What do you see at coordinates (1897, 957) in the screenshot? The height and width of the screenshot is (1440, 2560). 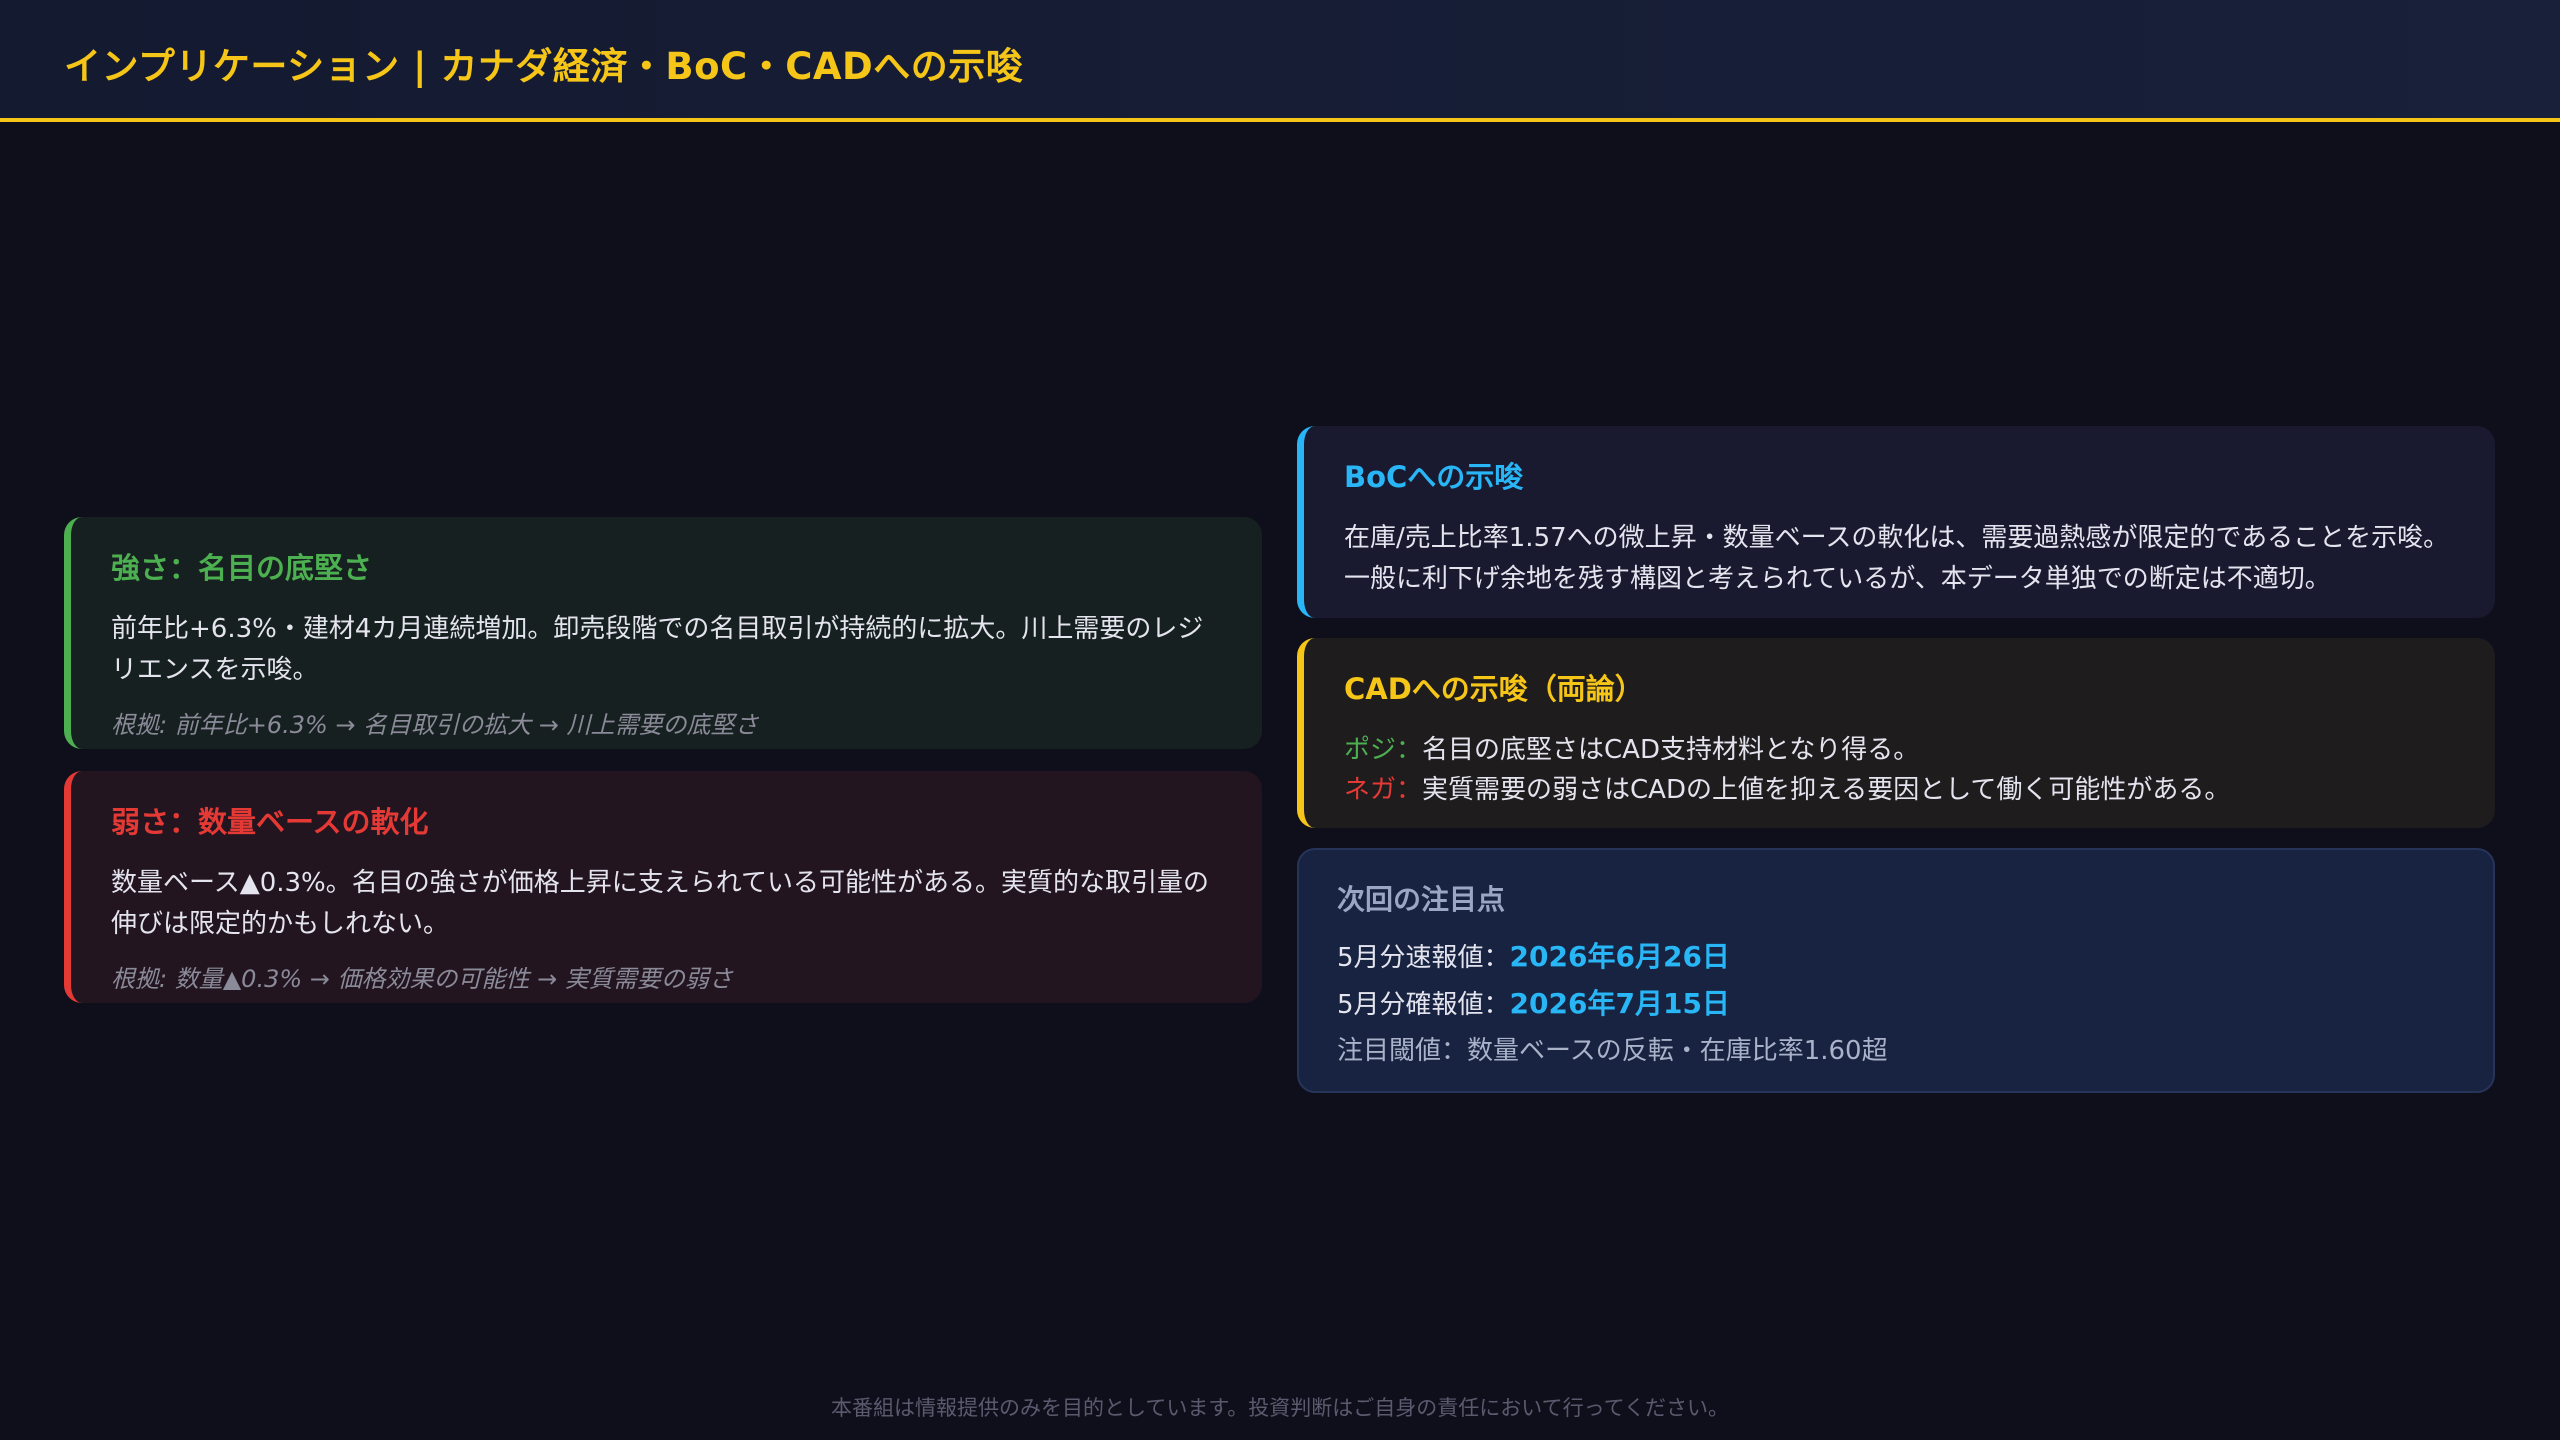 I see `prelim-release-row: 5月分速報値：2026年6月26日` at bounding box center [1897, 957].